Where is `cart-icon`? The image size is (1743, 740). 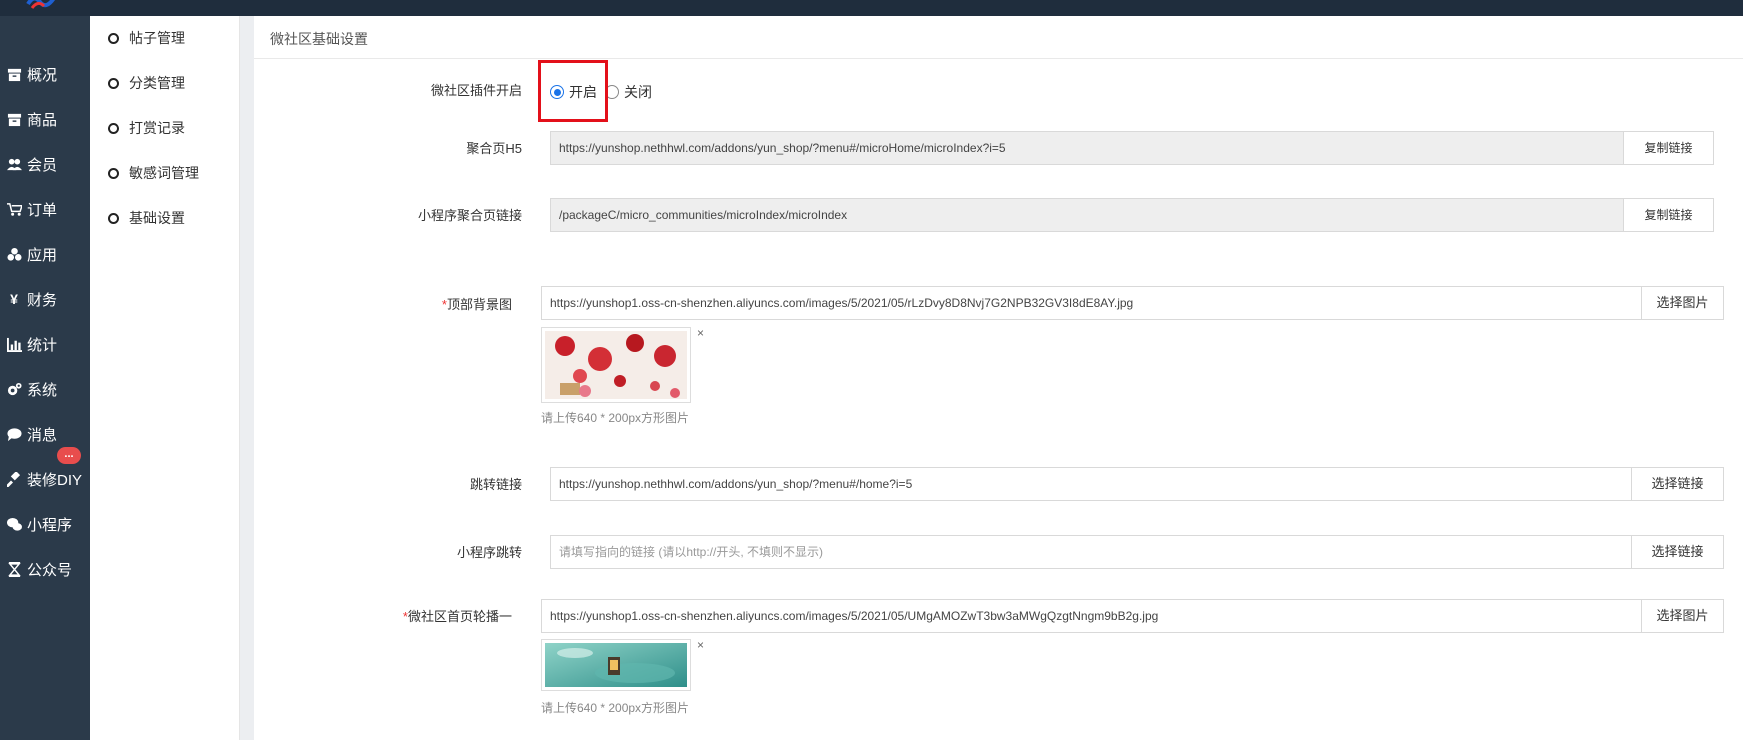 cart-icon is located at coordinates (14, 209).